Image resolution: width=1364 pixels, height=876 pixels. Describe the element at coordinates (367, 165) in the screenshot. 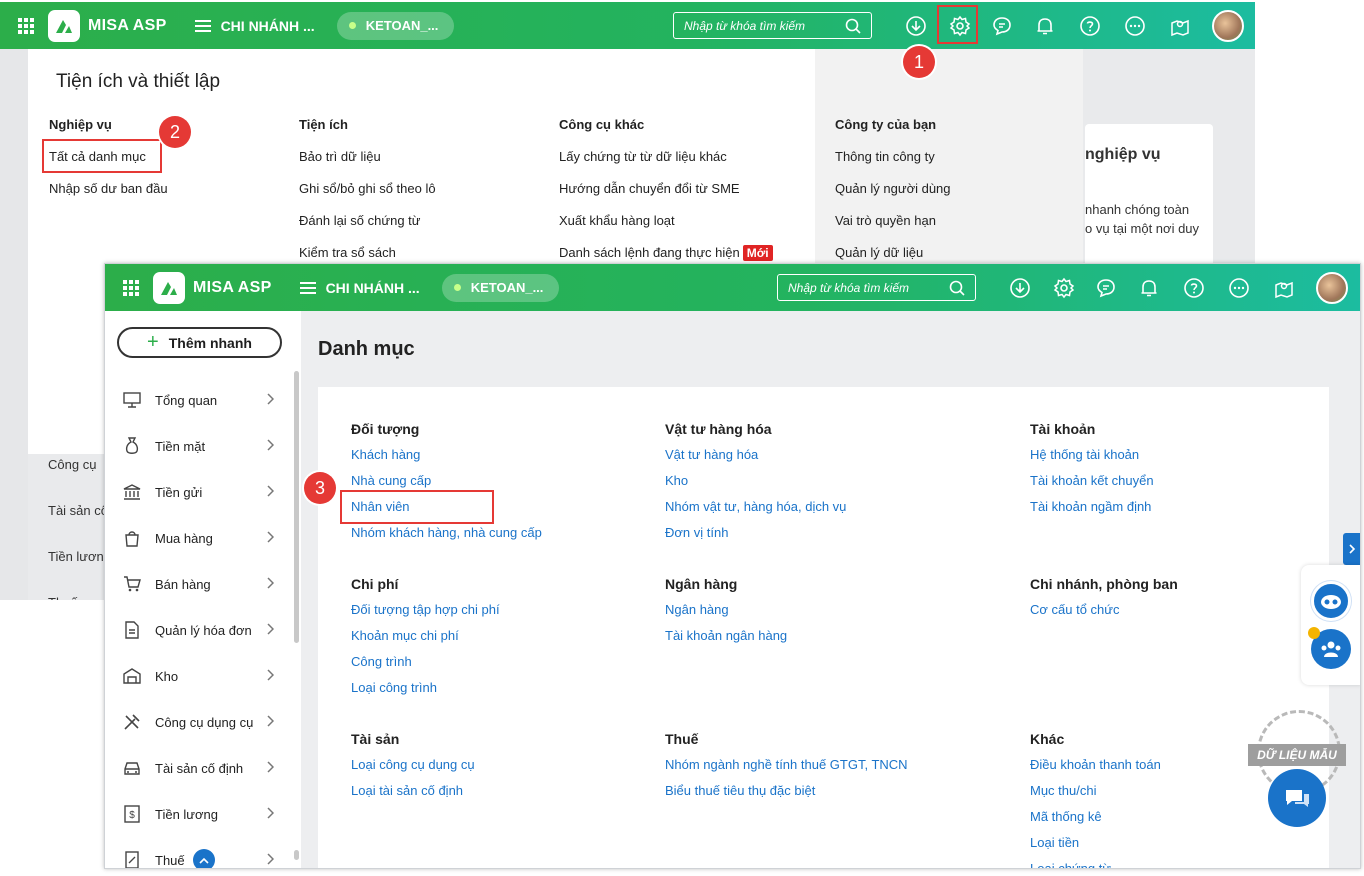

I see `panel-link: Bảo trì dữ liệu` at that location.